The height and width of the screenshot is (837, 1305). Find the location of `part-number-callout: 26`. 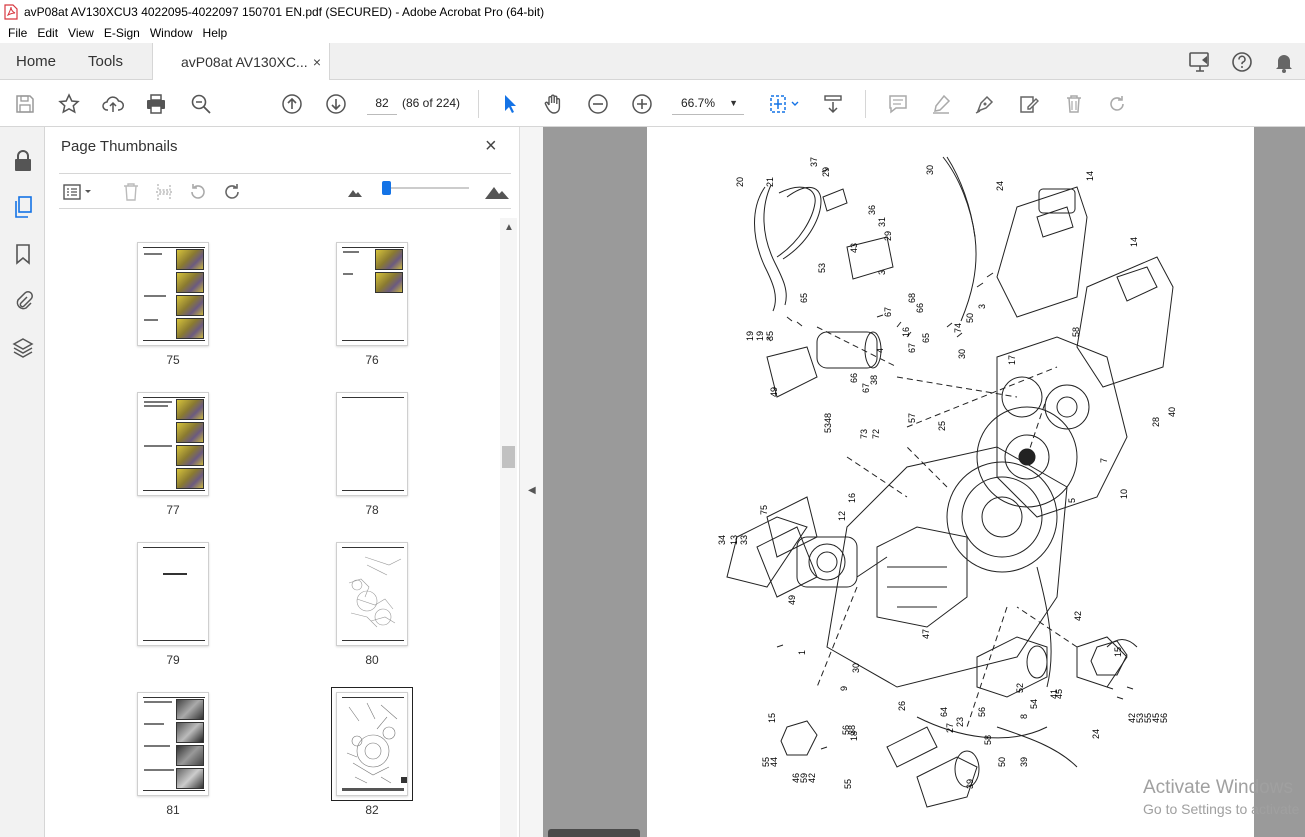

part-number-callout: 26 is located at coordinates (902, 706).